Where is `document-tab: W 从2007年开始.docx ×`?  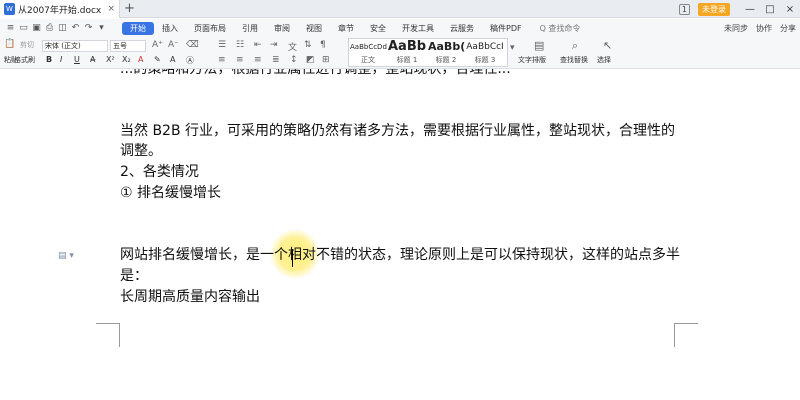 document-tab: W 从2007年开始.docx × is located at coordinates (60, 9).